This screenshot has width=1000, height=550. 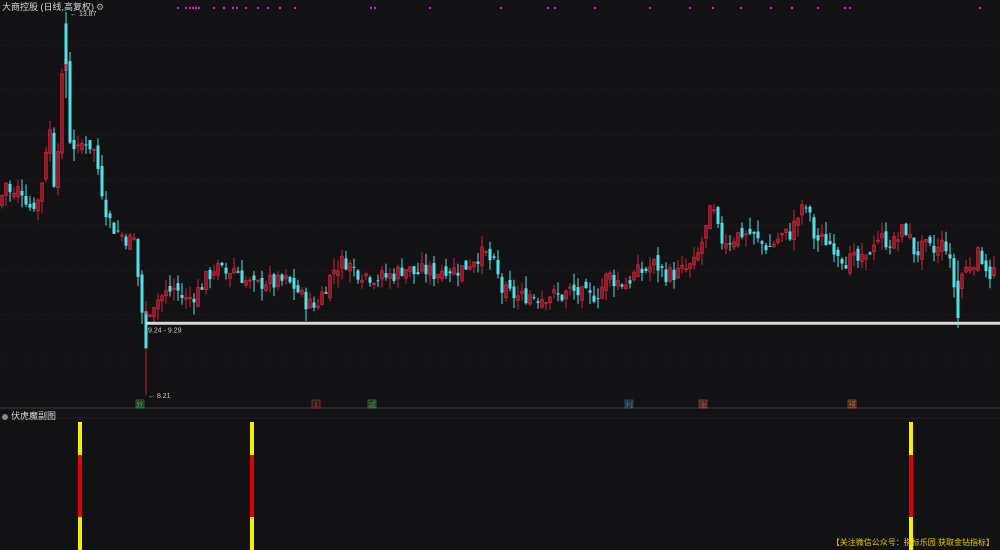 What do you see at coordinates (629, 404) in the screenshot?
I see `event-marker-label: 利` at bounding box center [629, 404].